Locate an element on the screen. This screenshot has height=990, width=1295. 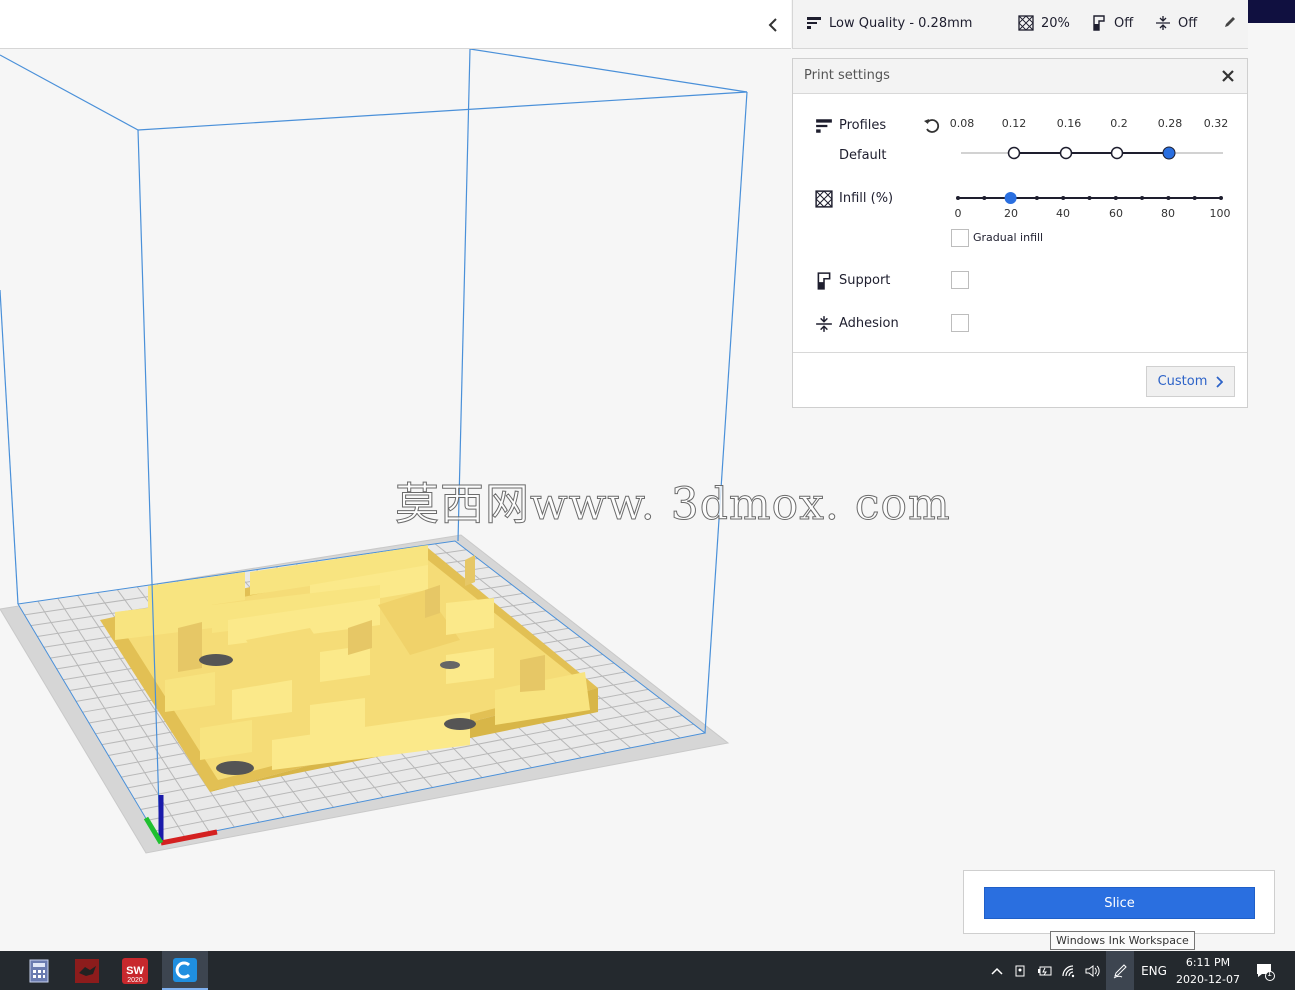
profile-tick: 0.28 is located at coordinates (1170, 123).